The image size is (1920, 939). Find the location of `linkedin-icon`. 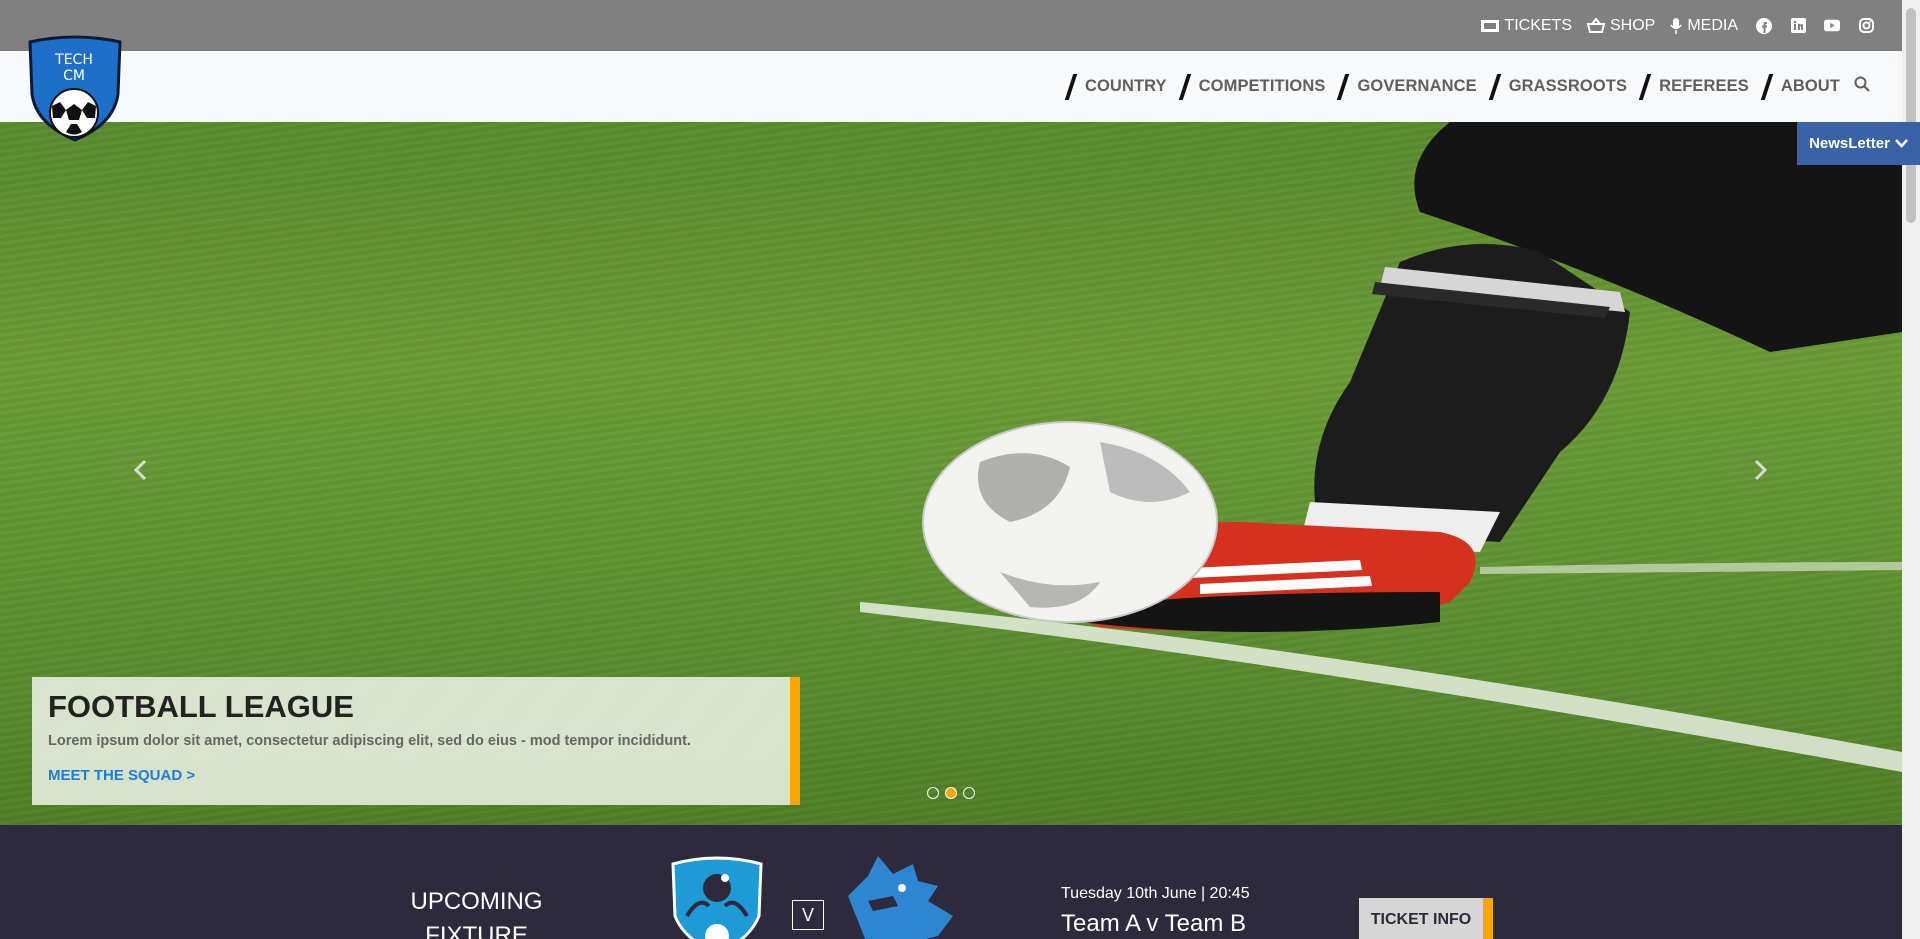

linkedin-icon is located at coordinates (1798, 26).